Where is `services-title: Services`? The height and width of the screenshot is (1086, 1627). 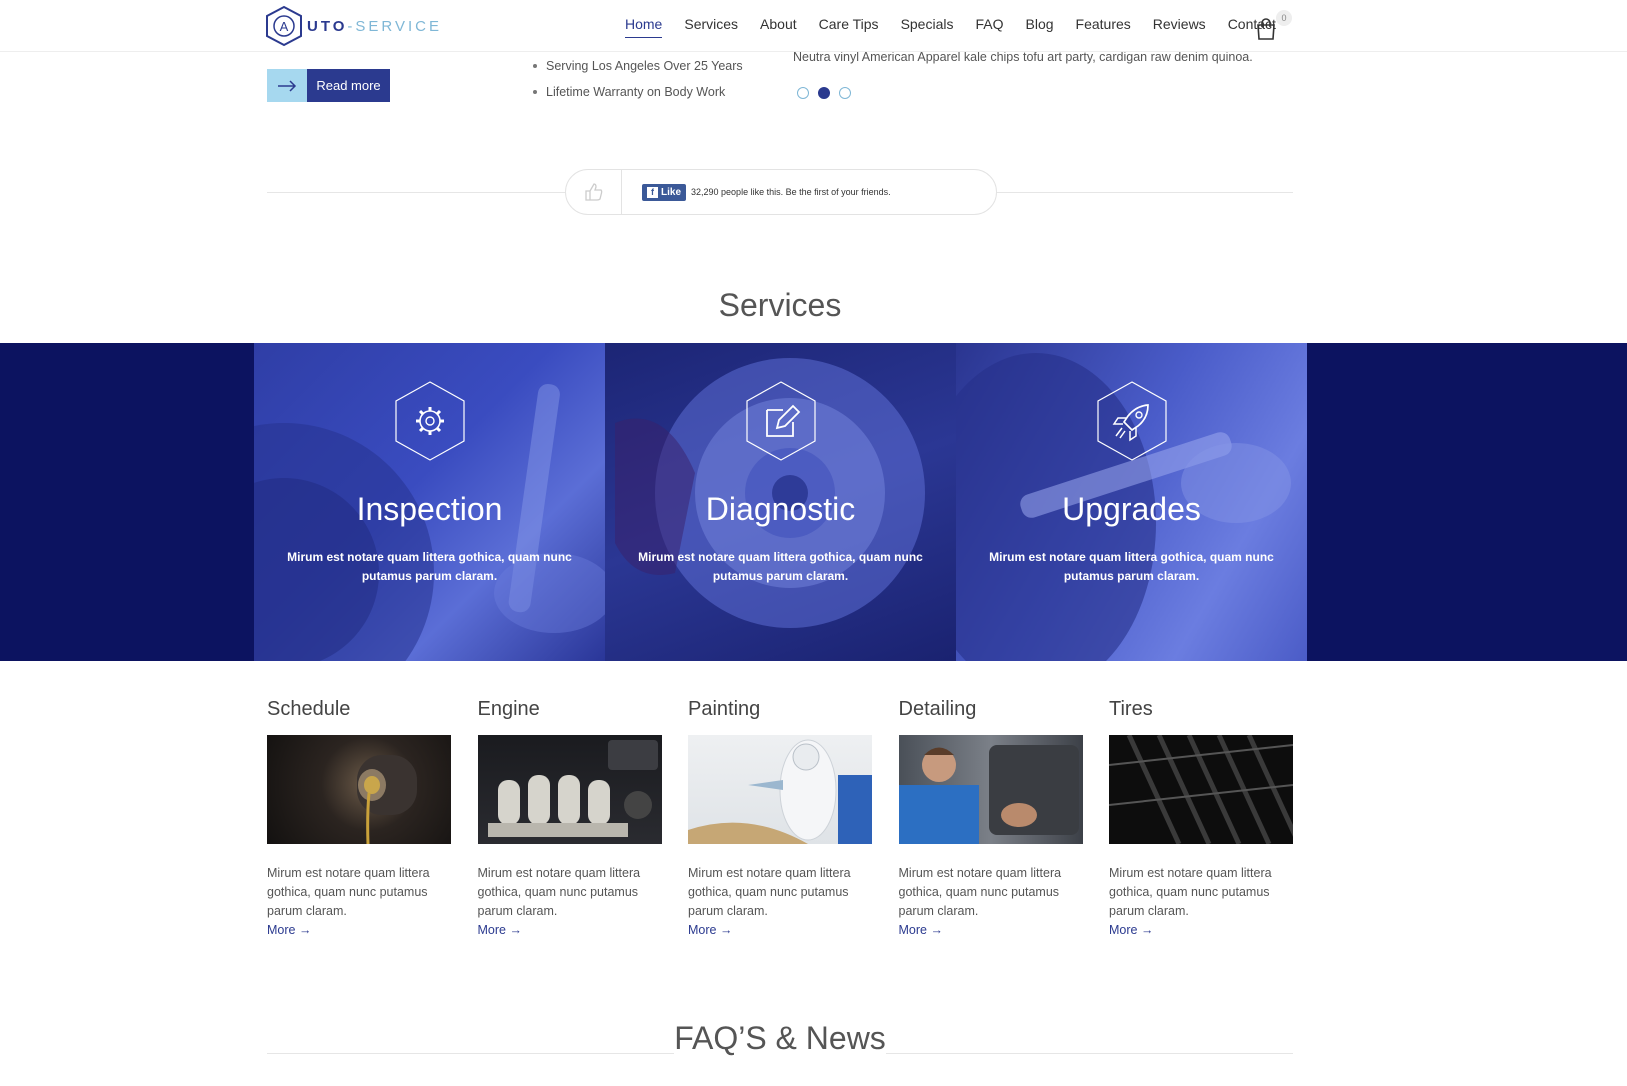 services-title: Services is located at coordinates (780, 305).